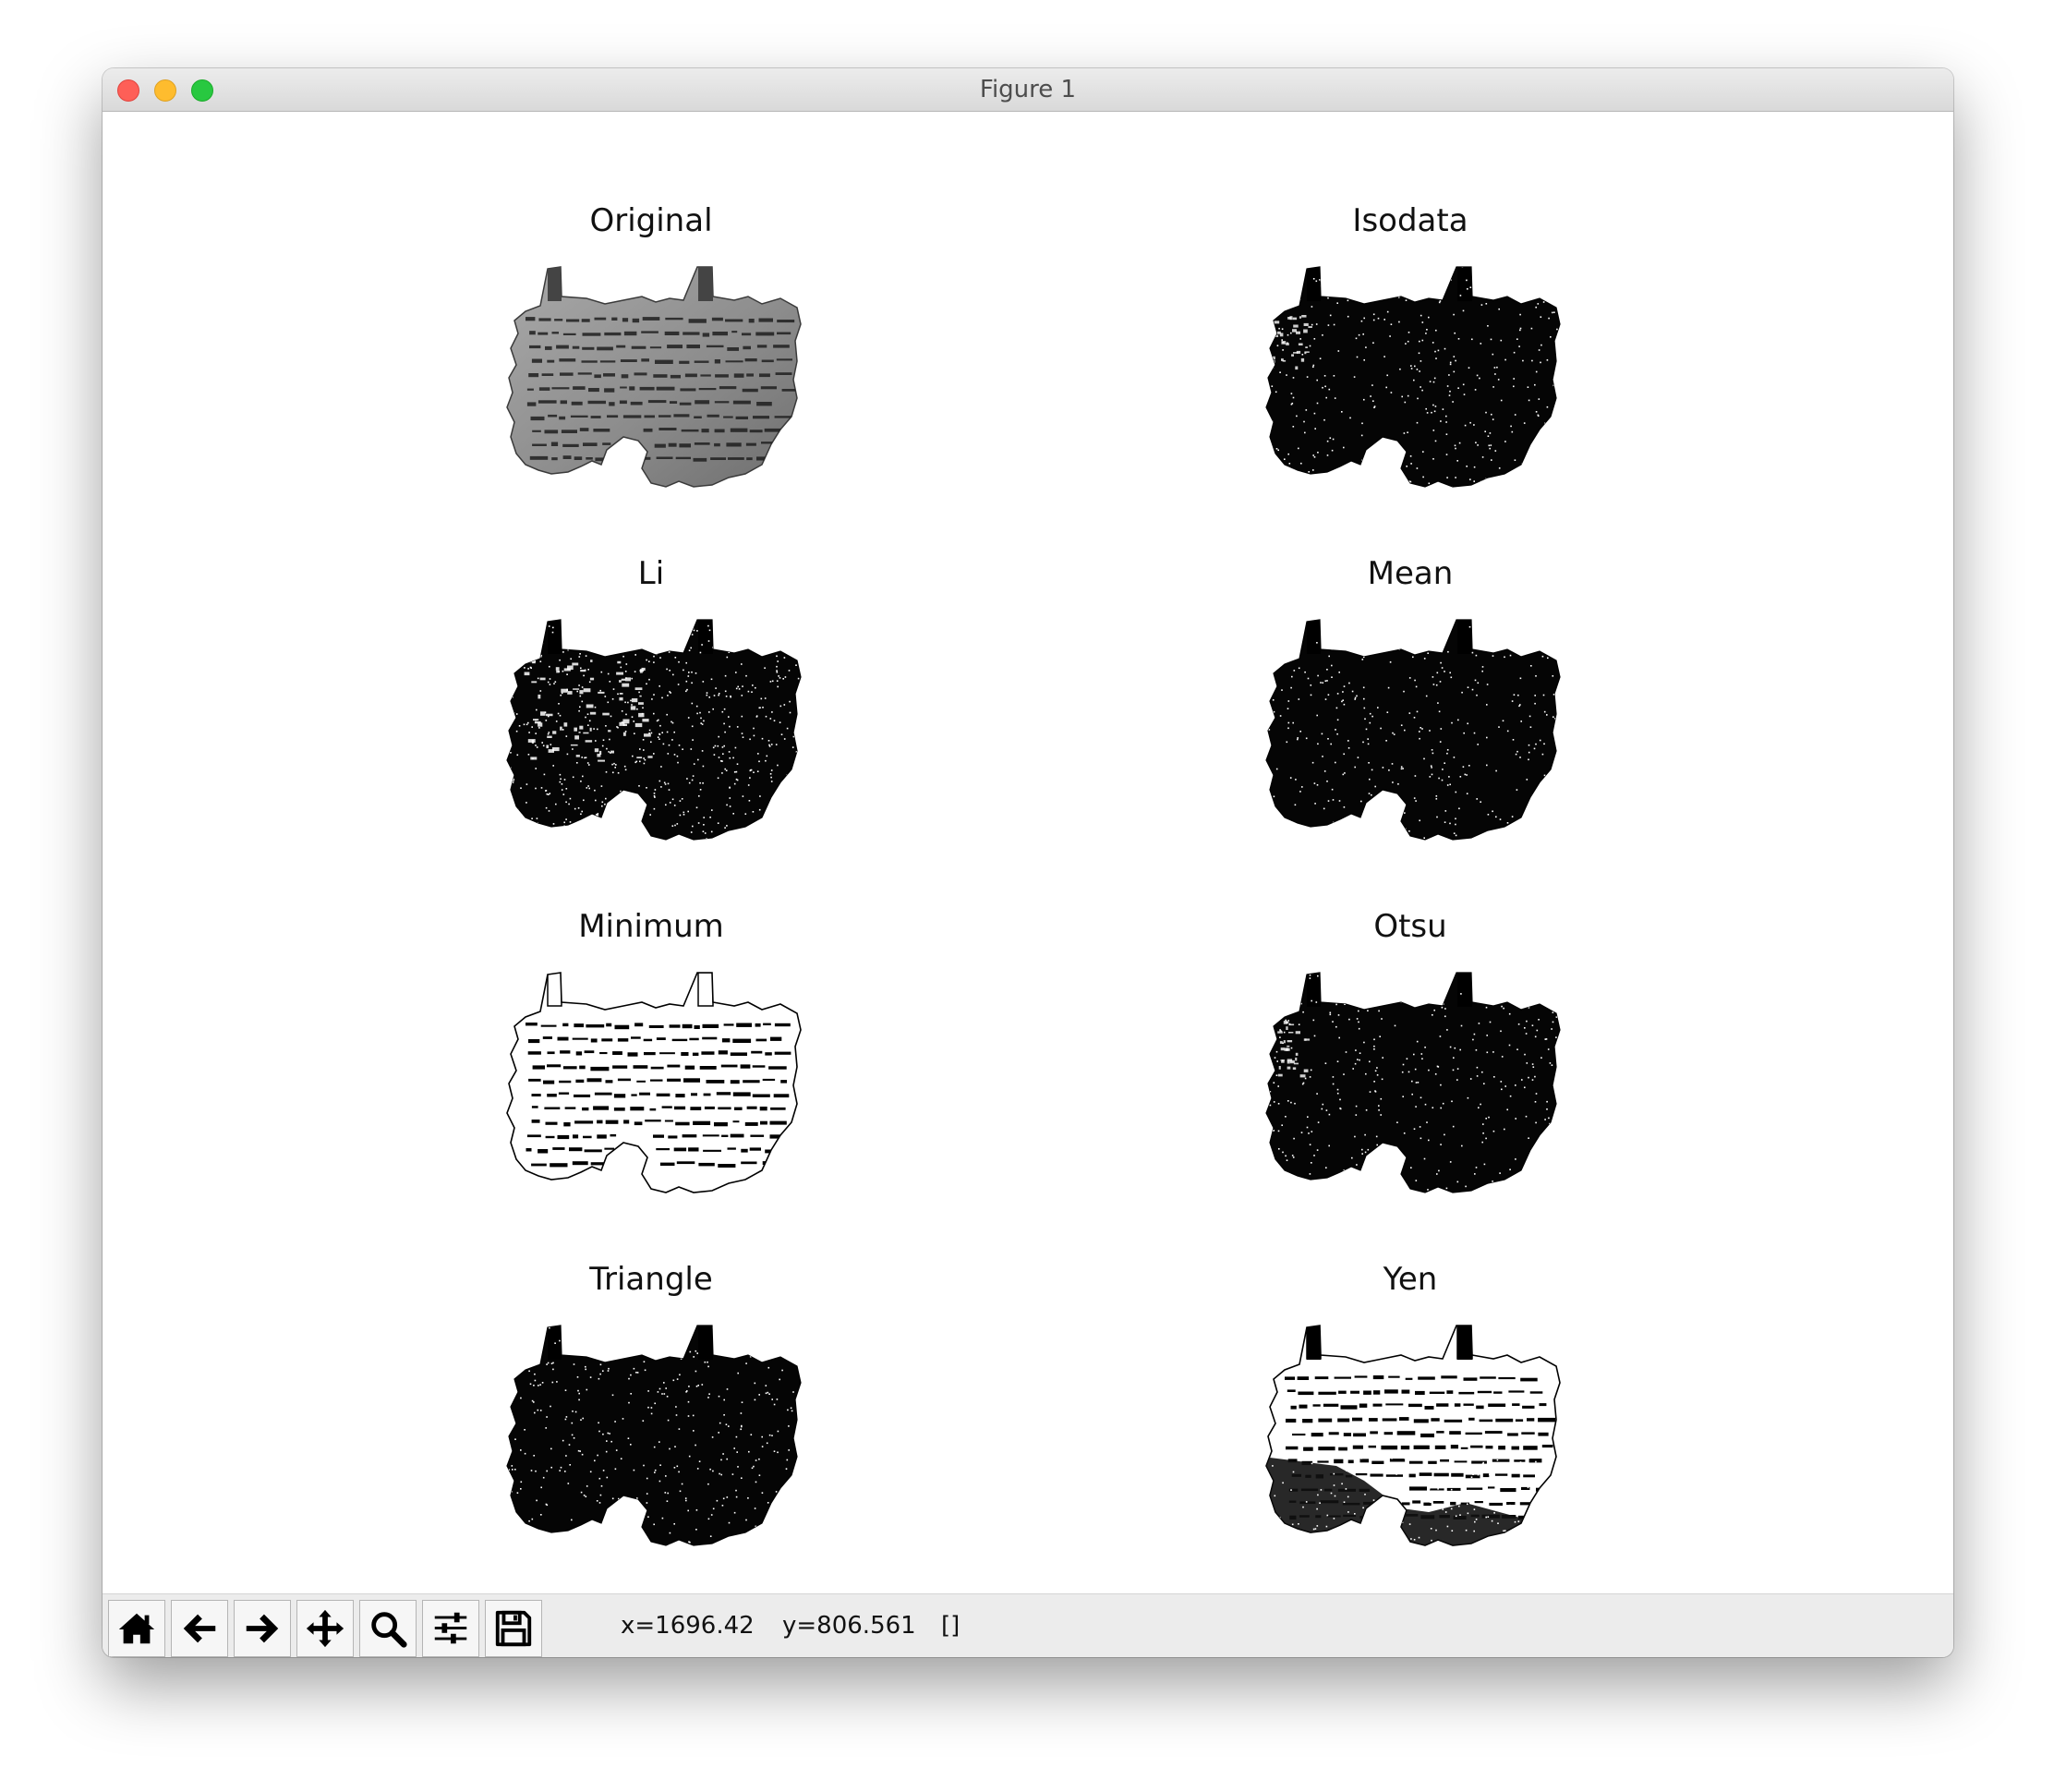 Image resolution: width=2054 pixels, height=1792 pixels. I want to click on home-icon, so click(137, 1629).